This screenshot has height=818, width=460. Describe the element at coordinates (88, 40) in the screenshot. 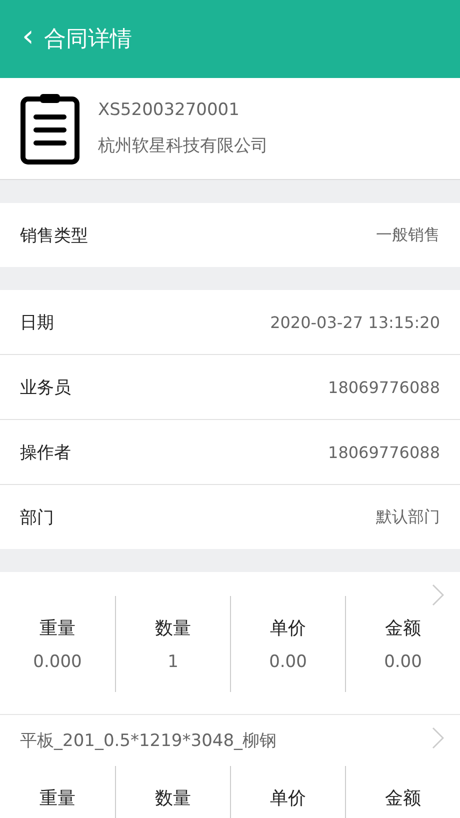

I see `page-title: 合同详情` at that location.